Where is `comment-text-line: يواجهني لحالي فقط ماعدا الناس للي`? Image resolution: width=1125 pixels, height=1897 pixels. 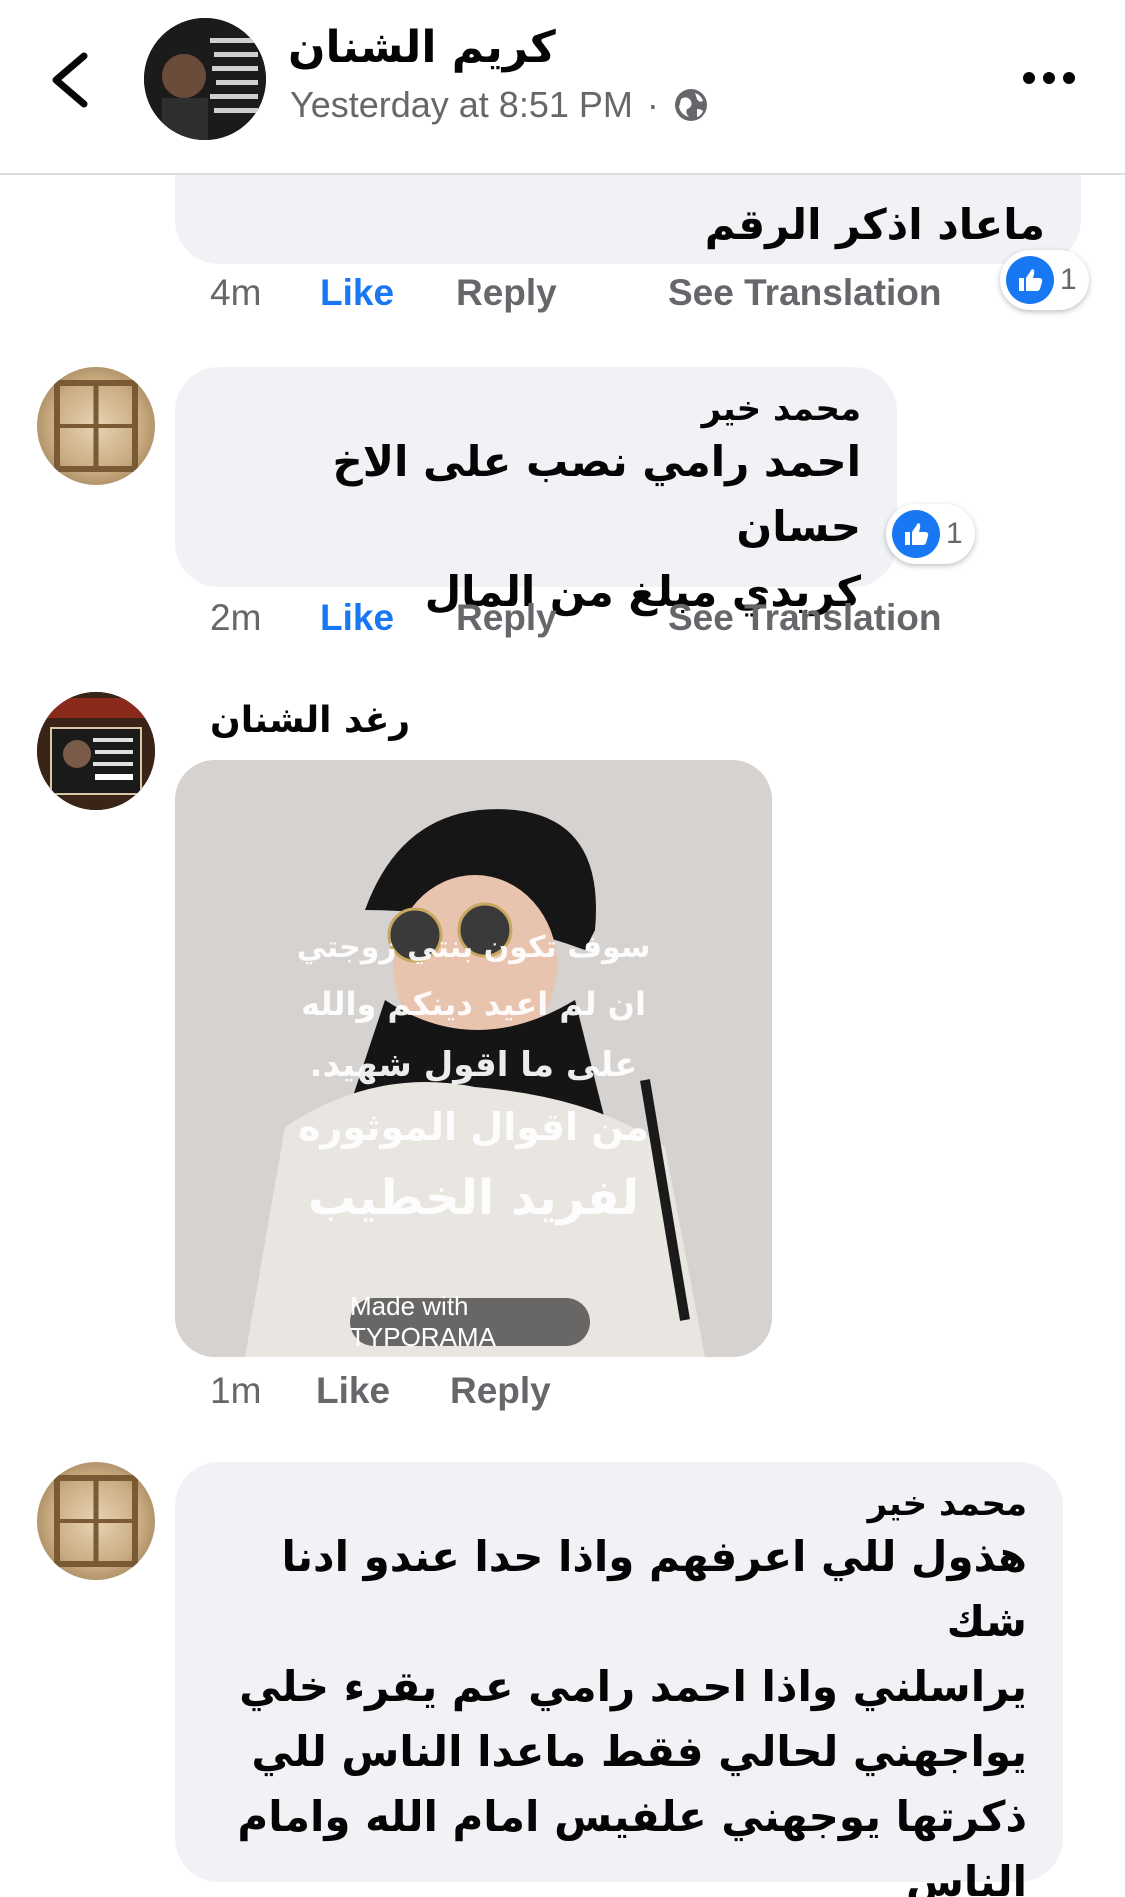 comment-text-line: يواجهني لحالي فقط ماعدا الناس للي is located at coordinates (639, 1751).